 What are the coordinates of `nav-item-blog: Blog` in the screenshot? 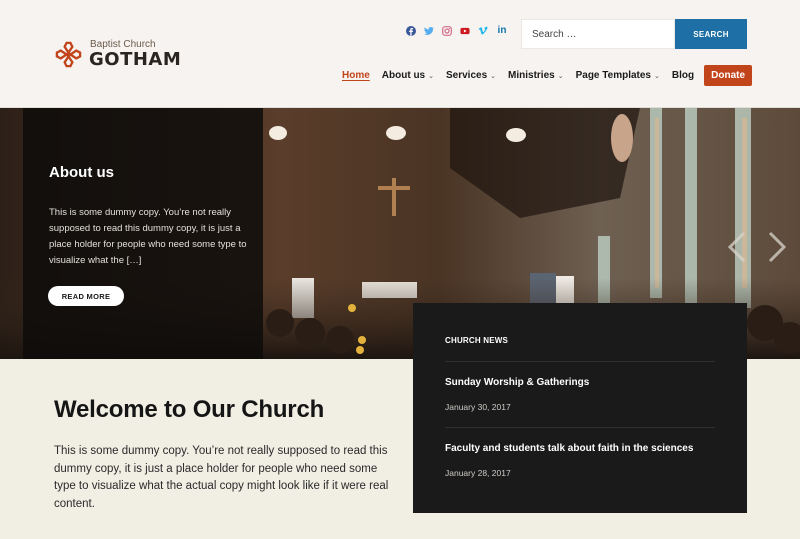 It's located at (683, 75).